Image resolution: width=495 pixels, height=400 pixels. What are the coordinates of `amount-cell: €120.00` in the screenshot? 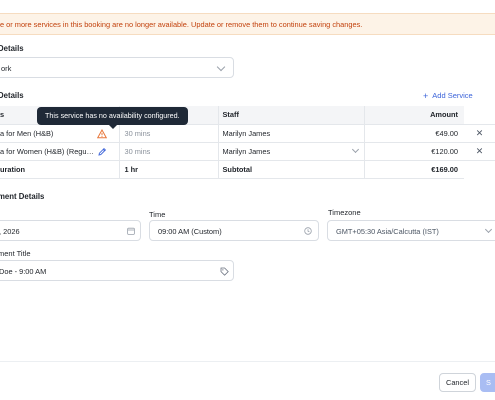 It's located at (414, 151).